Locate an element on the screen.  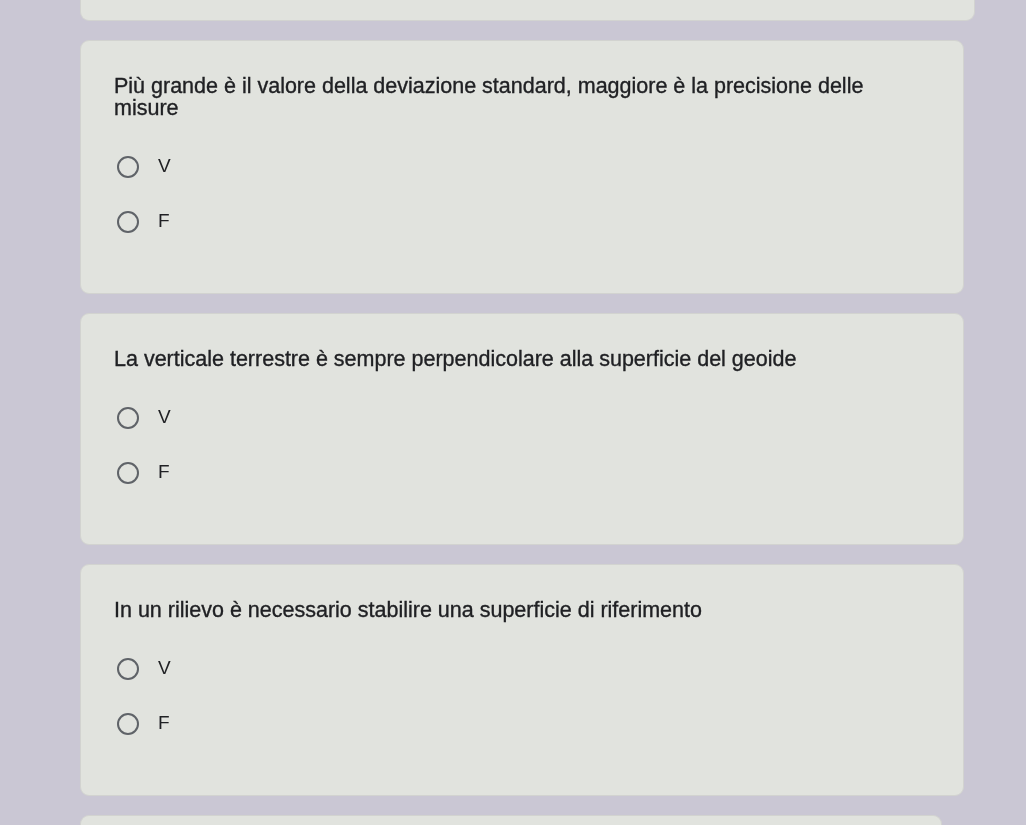
question-text: Più grande è il valore della deviazione standard, maggiore è la precisione delle misure is located at coordinates (489, 97).